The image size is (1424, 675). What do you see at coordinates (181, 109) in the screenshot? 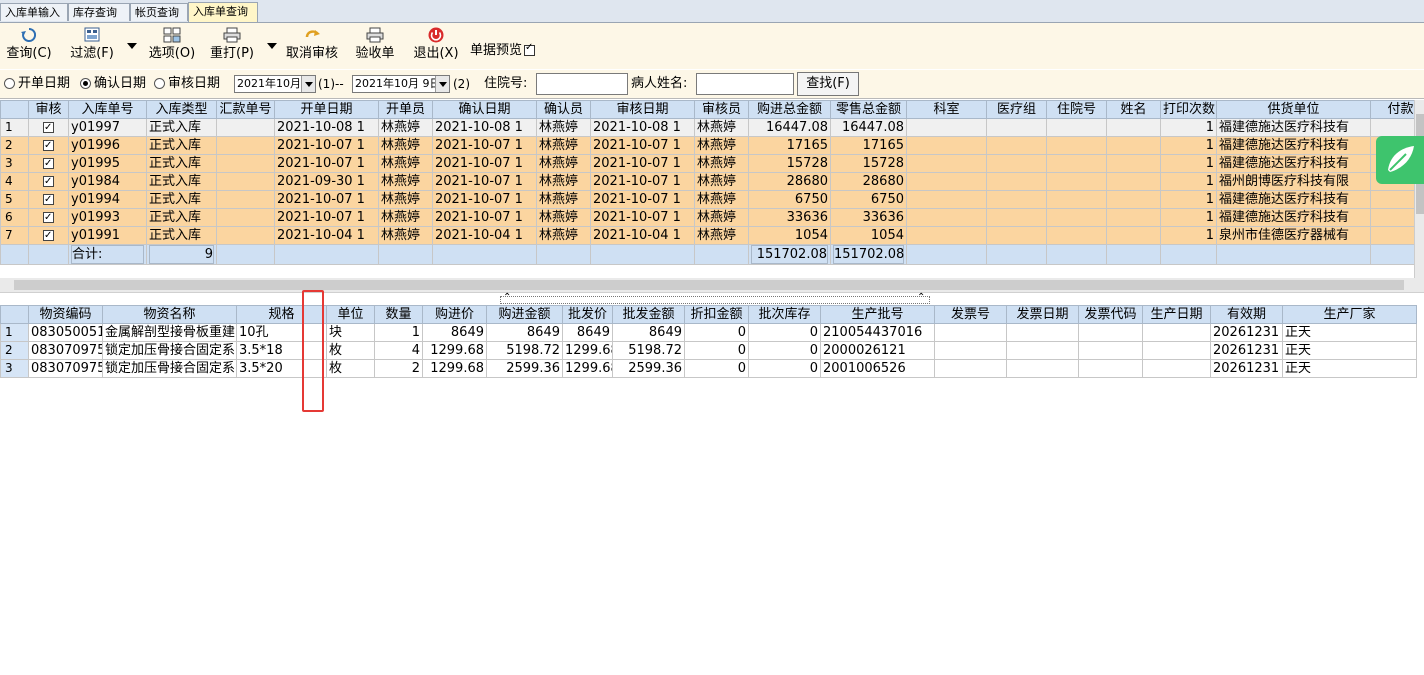
I see `column-header: 入库类型` at bounding box center [181, 109].